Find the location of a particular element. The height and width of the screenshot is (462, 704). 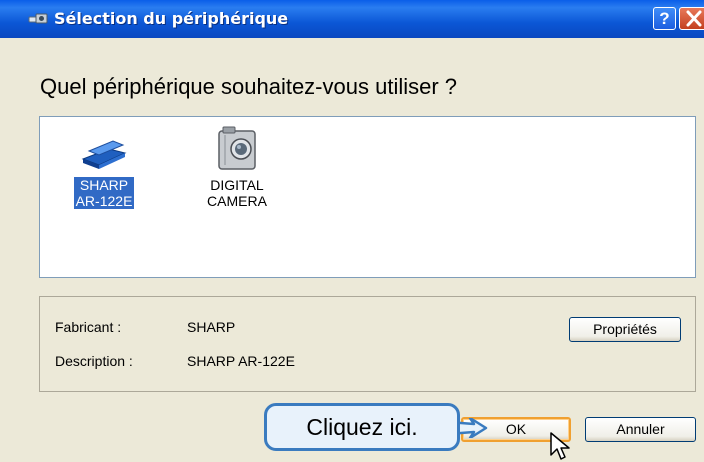

close-icon is located at coordinates (694, 18).